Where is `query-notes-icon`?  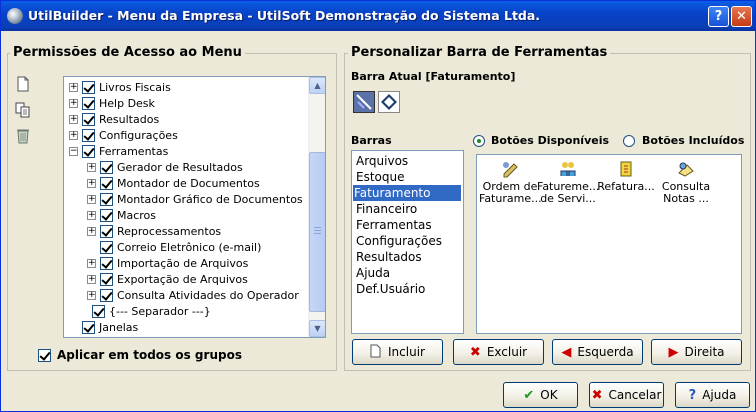
query-notes-icon is located at coordinates (686, 169).